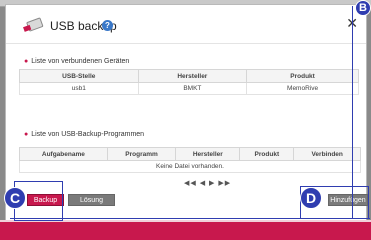 This screenshot has width=371, height=240. What do you see at coordinates (192, 88) in the screenshot?
I see `table-cell: BMKT` at bounding box center [192, 88].